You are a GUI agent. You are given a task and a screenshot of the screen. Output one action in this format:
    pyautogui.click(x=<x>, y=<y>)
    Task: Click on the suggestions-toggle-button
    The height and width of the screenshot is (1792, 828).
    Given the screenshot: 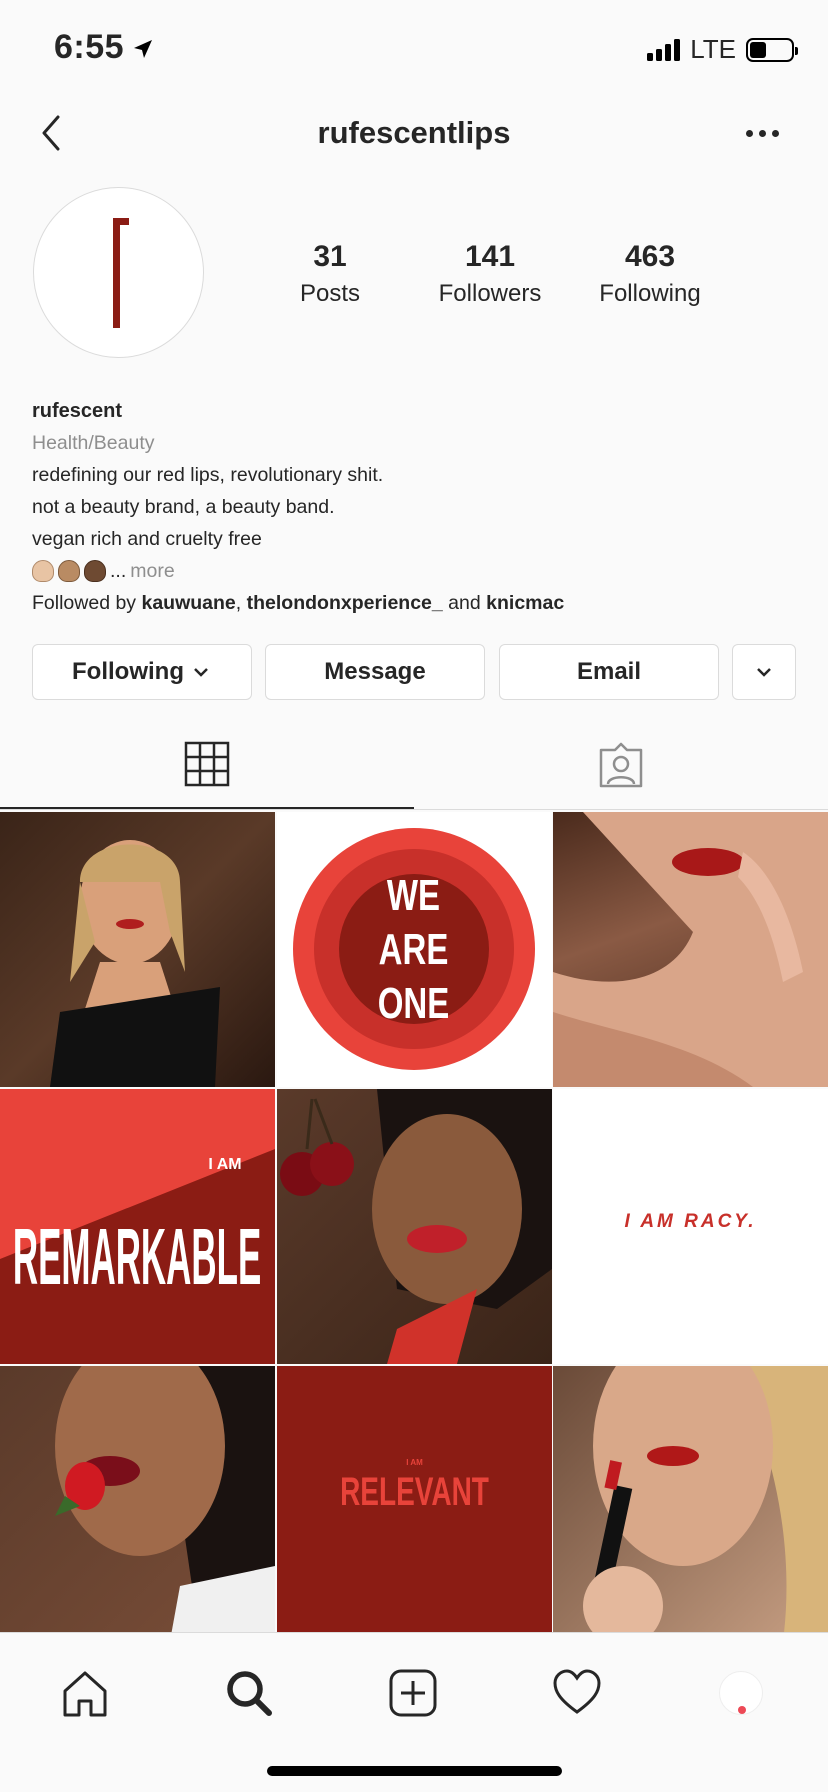 What is the action you would take?
    pyautogui.click(x=764, y=672)
    